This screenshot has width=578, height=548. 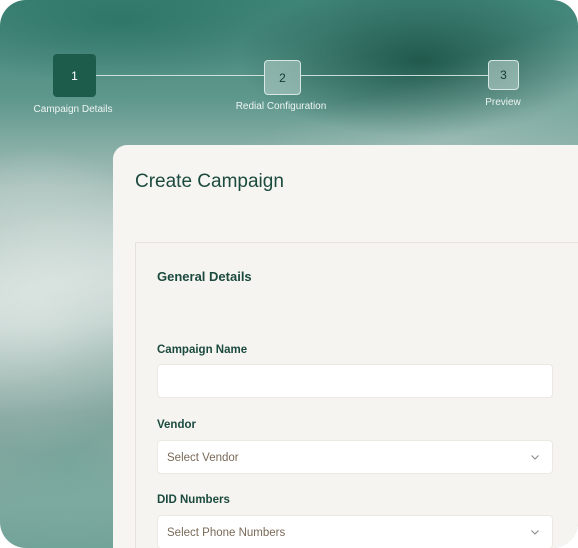 I want to click on vendor-select-placeholder: Select Vendor, so click(x=203, y=458).